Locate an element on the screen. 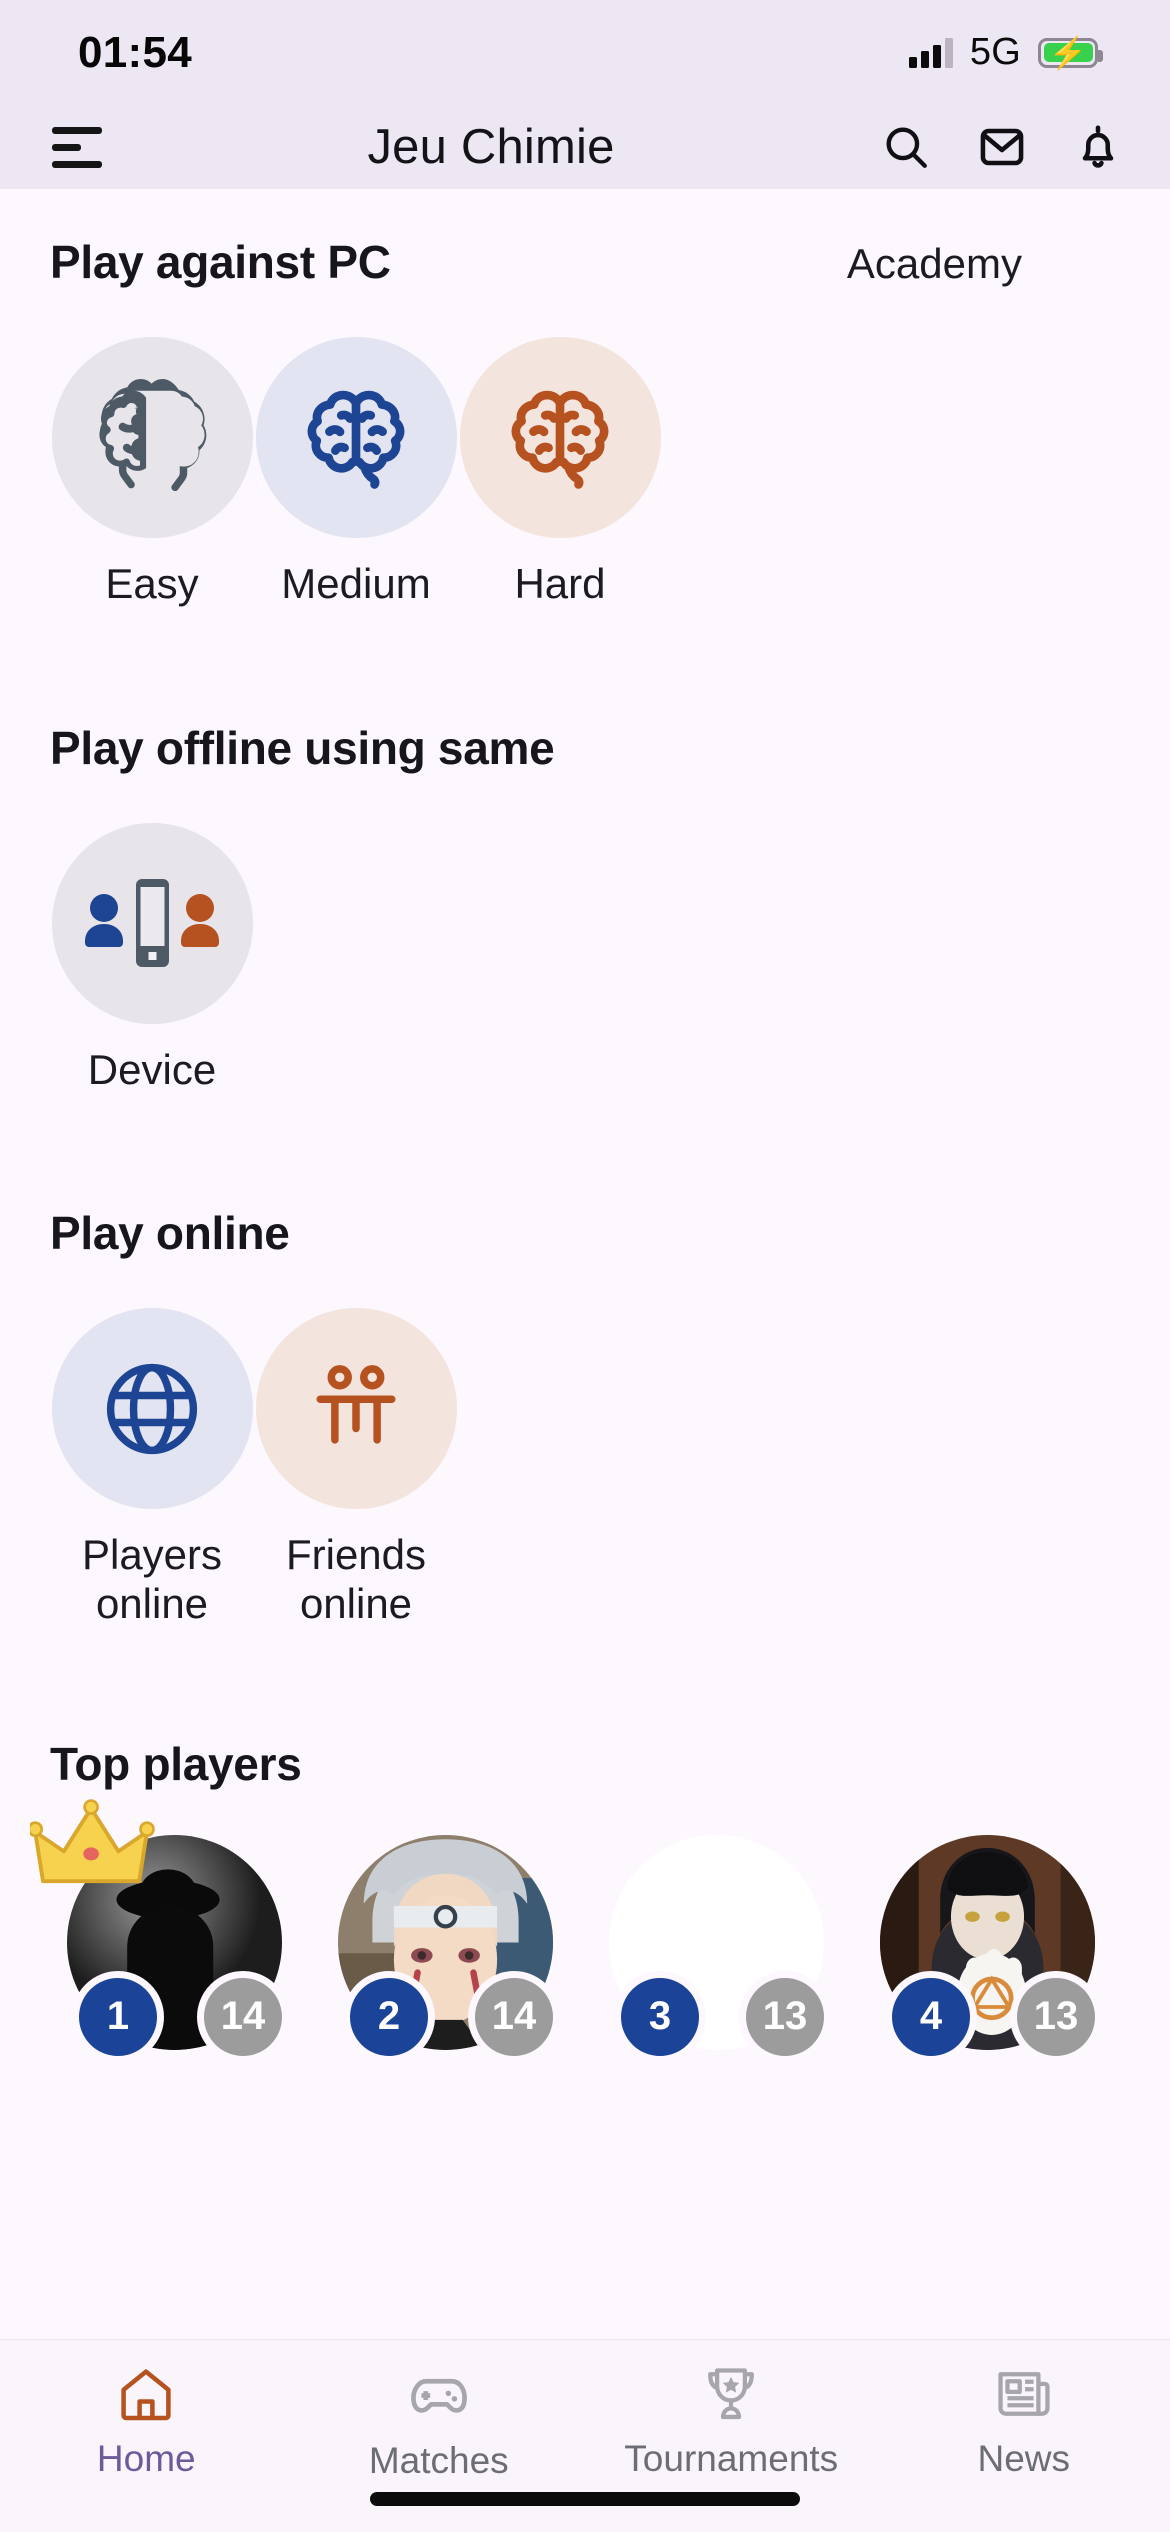 Image resolution: width=1170 pixels, height=2532 pixels. difficulty-tile-easy: Easy is located at coordinates (152, 473).